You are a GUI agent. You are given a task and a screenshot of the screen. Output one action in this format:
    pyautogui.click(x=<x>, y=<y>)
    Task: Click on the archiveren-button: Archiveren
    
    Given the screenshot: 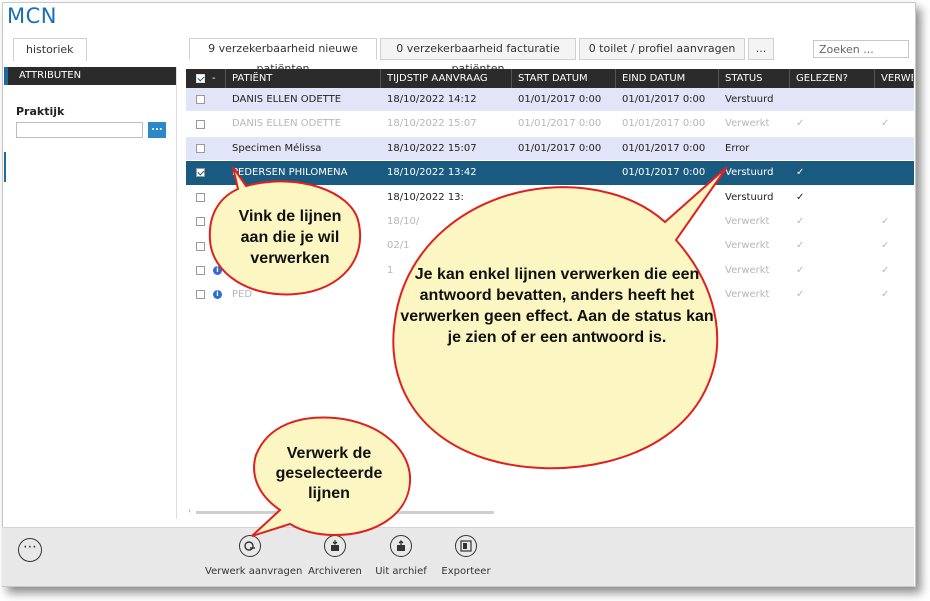 What is the action you would take?
    pyautogui.click(x=335, y=556)
    